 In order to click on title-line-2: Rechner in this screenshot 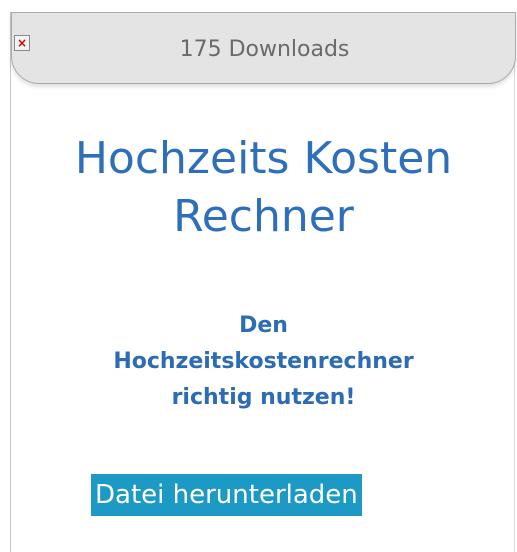, I will do `click(263, 216)`.